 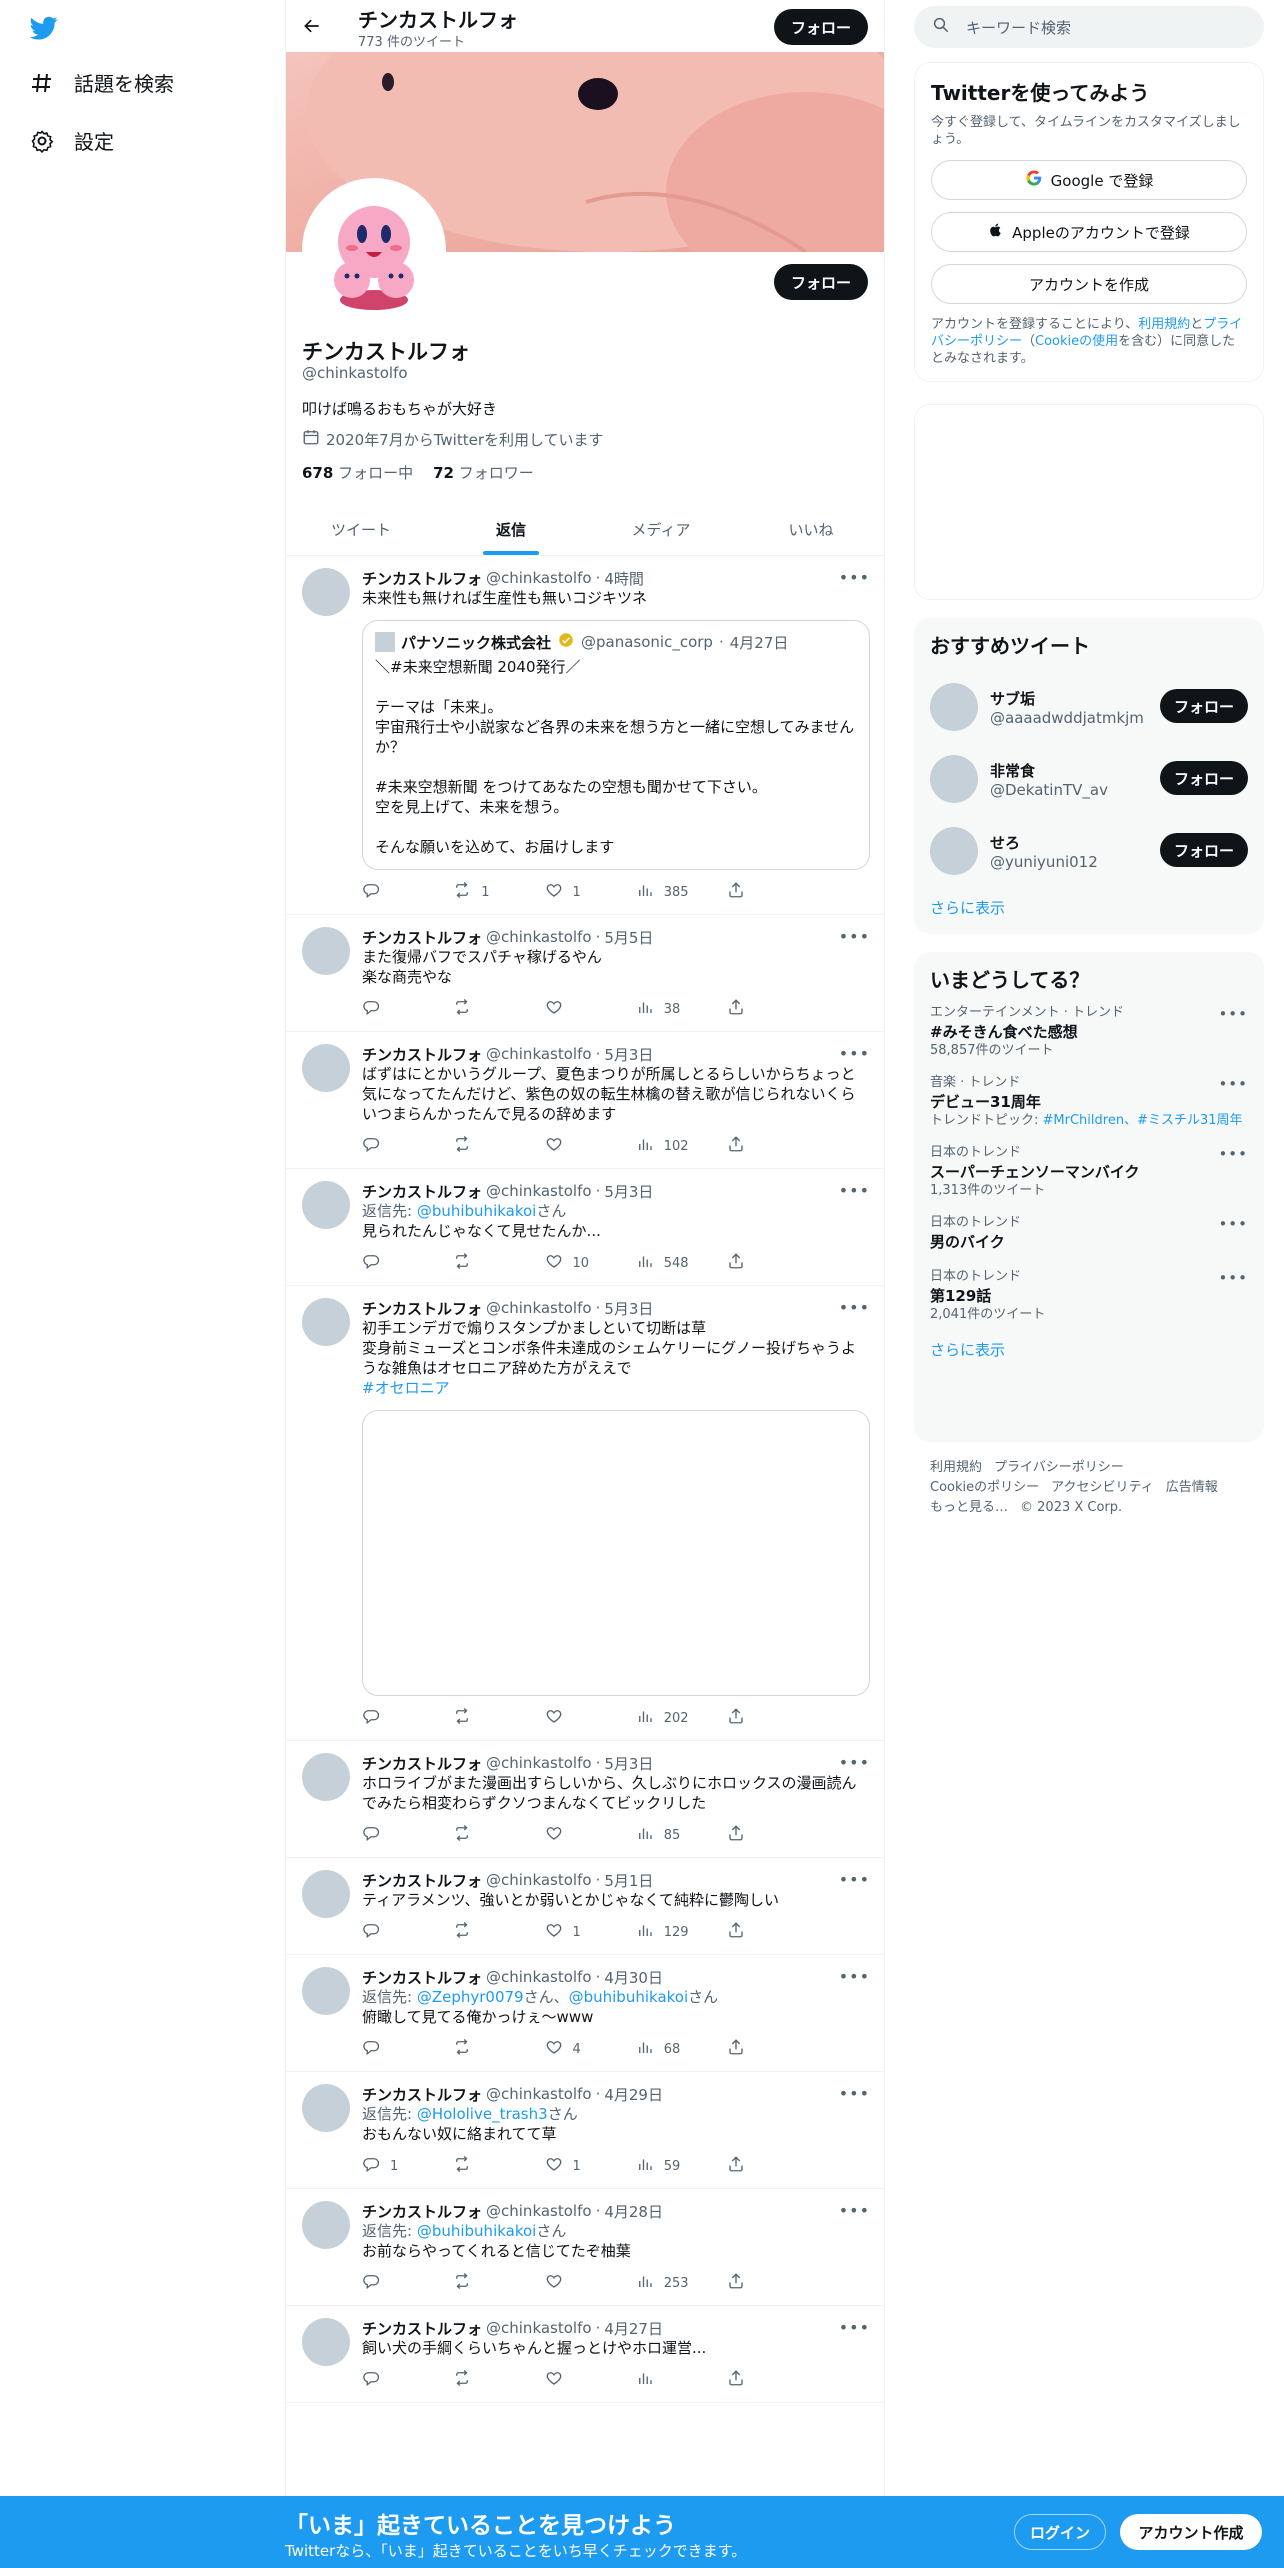 I want to click on reply-mention: @Hololive_trash3, so click(x=482, y=2114).